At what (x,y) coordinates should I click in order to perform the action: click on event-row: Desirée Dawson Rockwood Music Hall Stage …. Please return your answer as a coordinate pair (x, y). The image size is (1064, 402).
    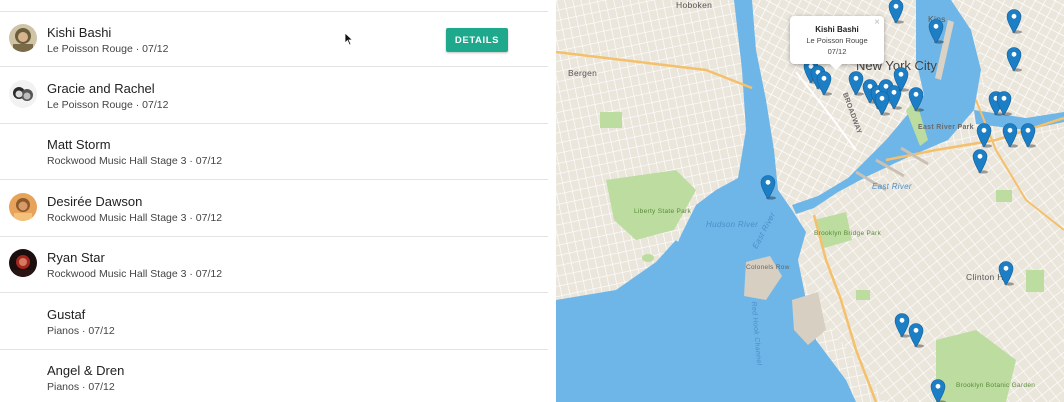
    Looking at the image, I should click on (274, 208).